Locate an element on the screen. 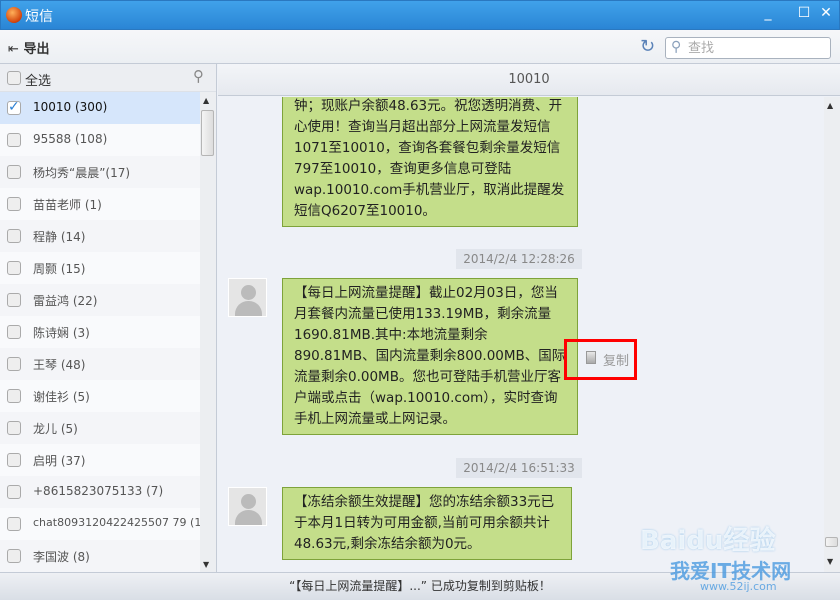 The height and width of the screenshot is (600, 840). contact-name: 谢佳衫 (5) is located at coordinates (61, 397).